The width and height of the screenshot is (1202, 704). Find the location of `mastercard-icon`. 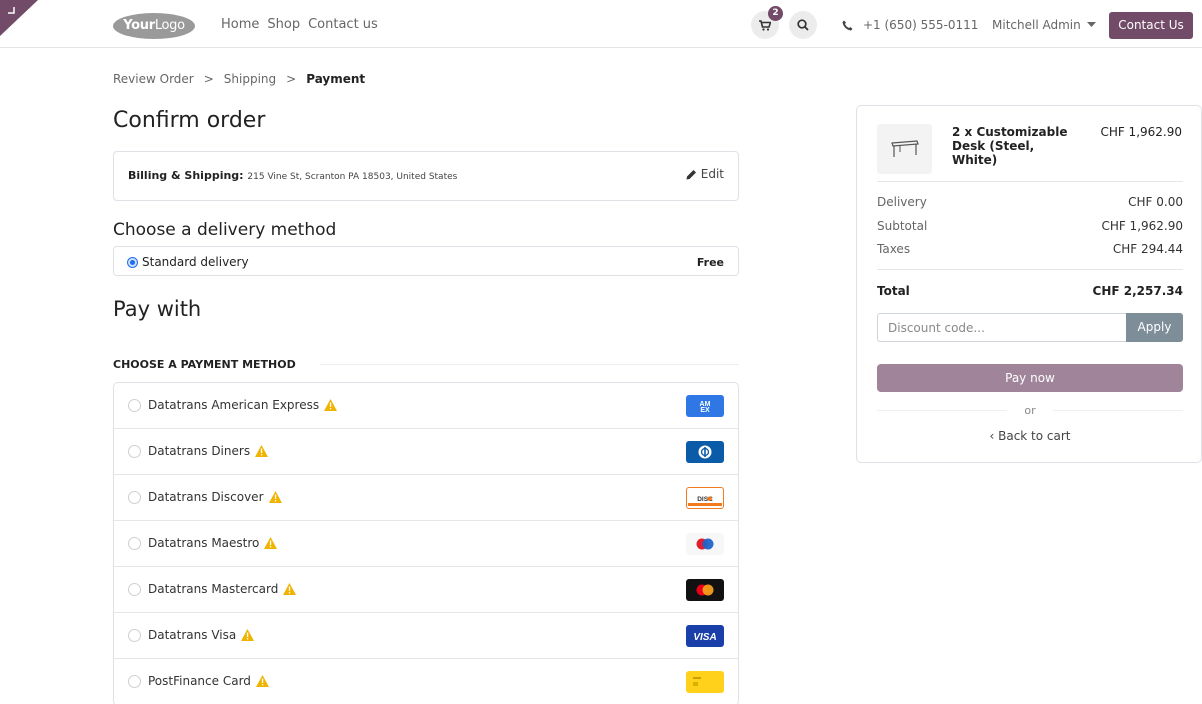

mastercard-icon is located at coordinates (705, 590).